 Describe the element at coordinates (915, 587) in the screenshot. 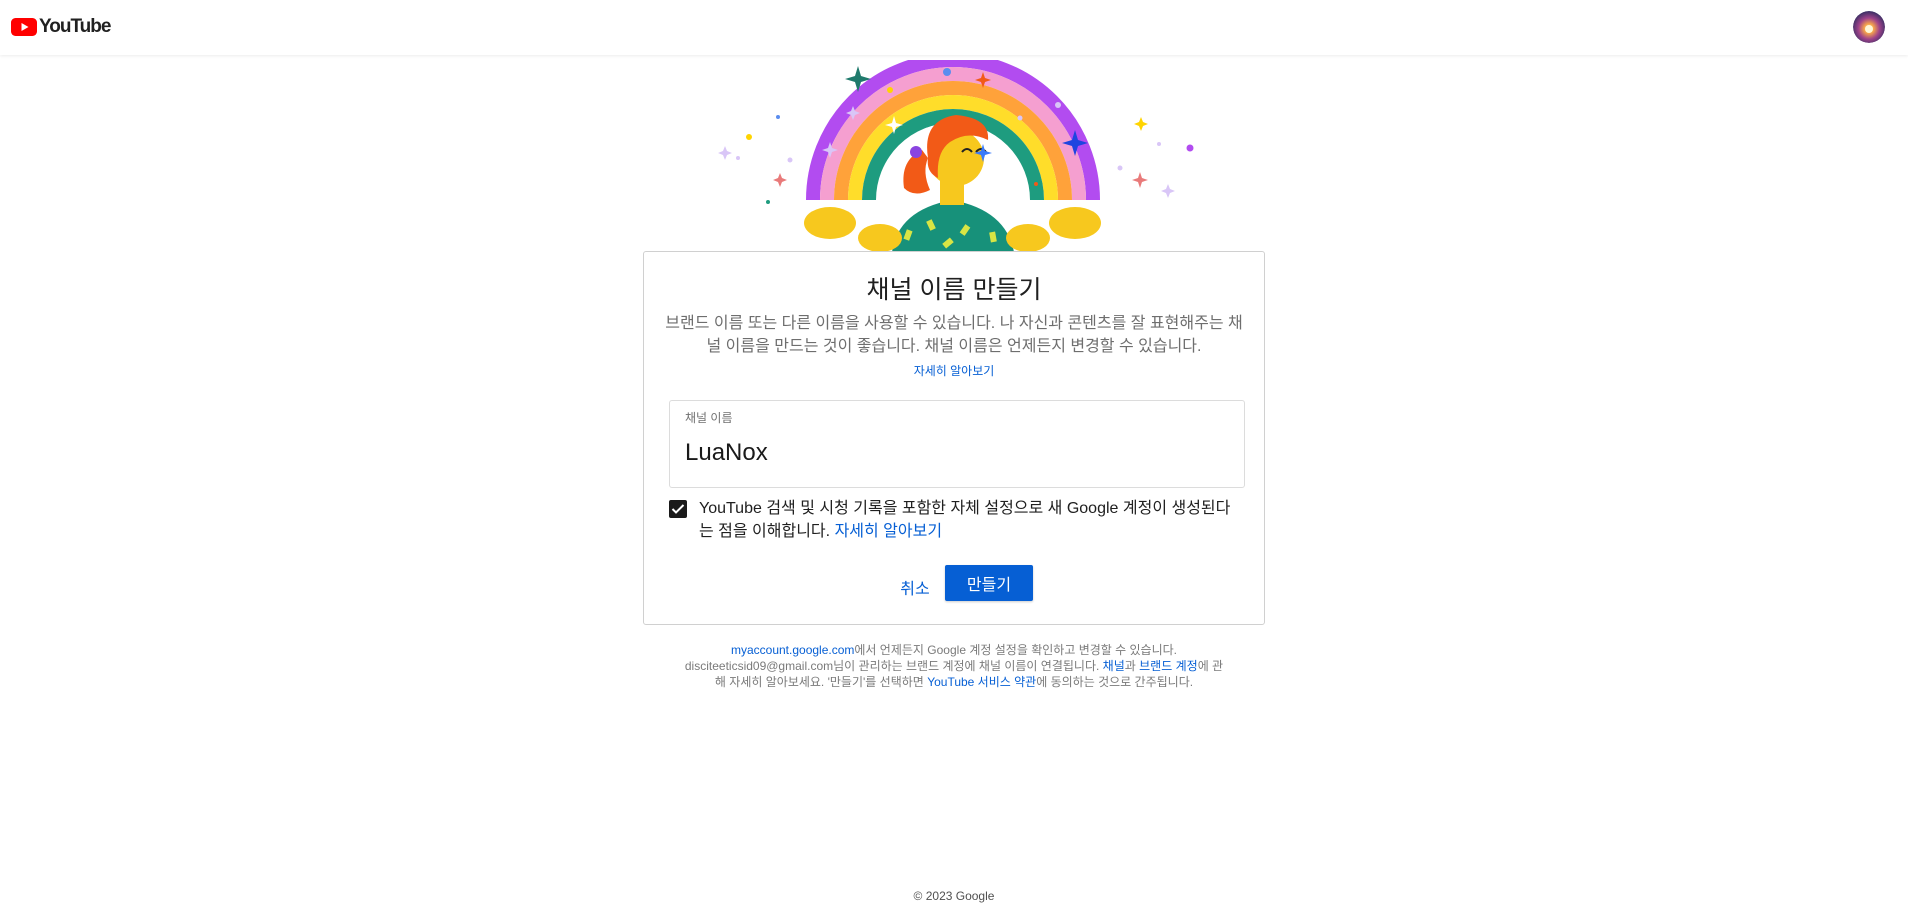

I see `cancel-button: 취소` at that location.